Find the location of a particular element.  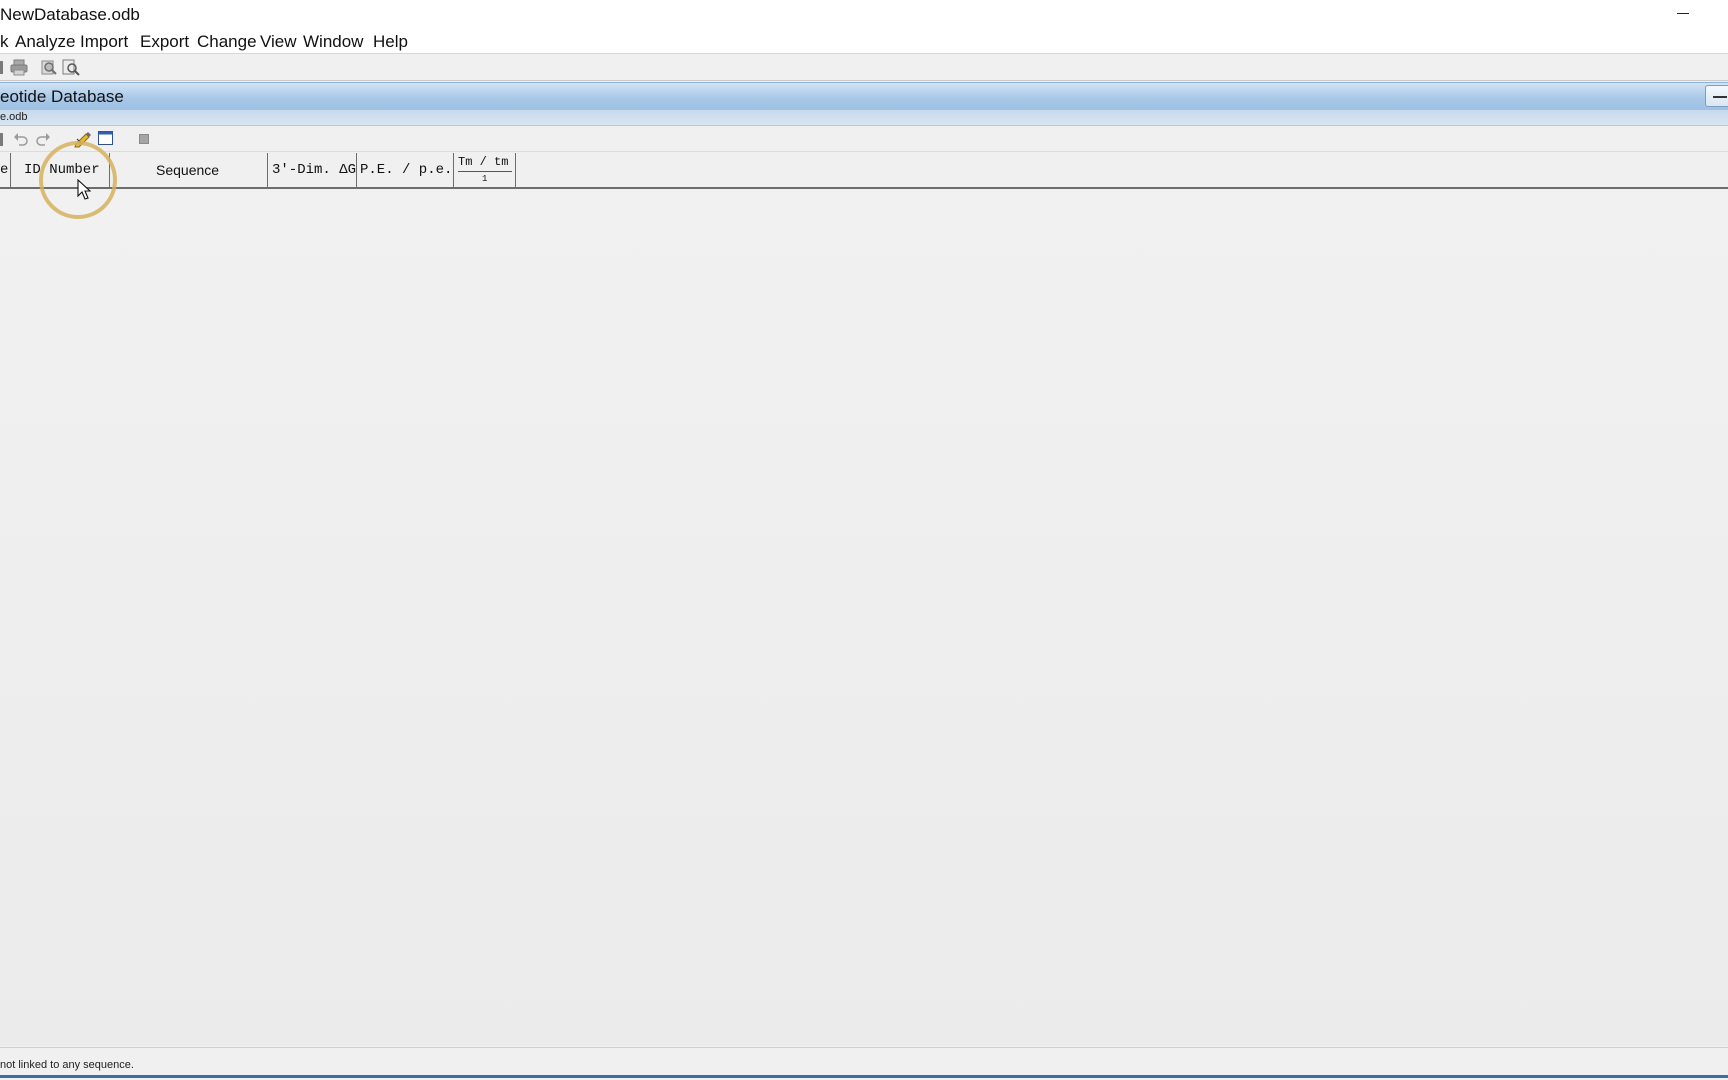

column-header-sequence: Sequence is located at coordinates (189, 171).